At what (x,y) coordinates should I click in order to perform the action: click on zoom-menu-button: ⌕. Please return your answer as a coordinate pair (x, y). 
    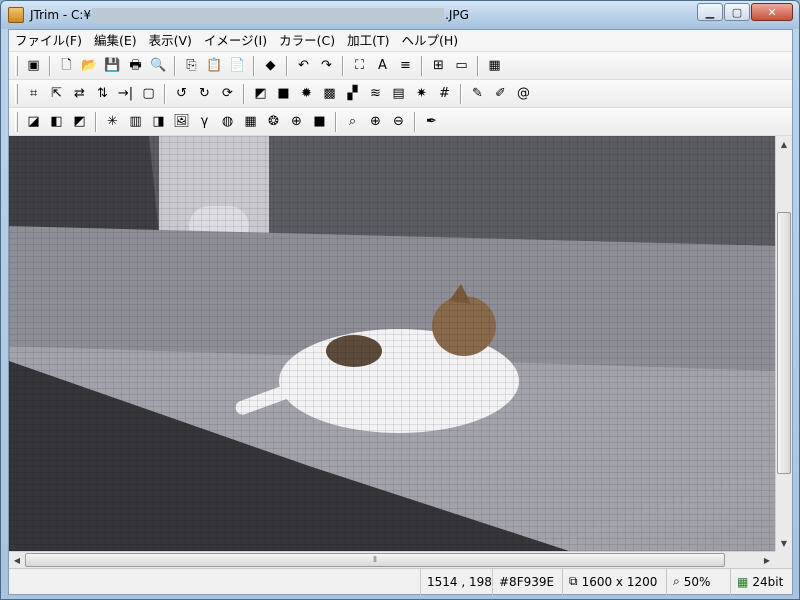
    Looking at the image, I should click on (352, 122).